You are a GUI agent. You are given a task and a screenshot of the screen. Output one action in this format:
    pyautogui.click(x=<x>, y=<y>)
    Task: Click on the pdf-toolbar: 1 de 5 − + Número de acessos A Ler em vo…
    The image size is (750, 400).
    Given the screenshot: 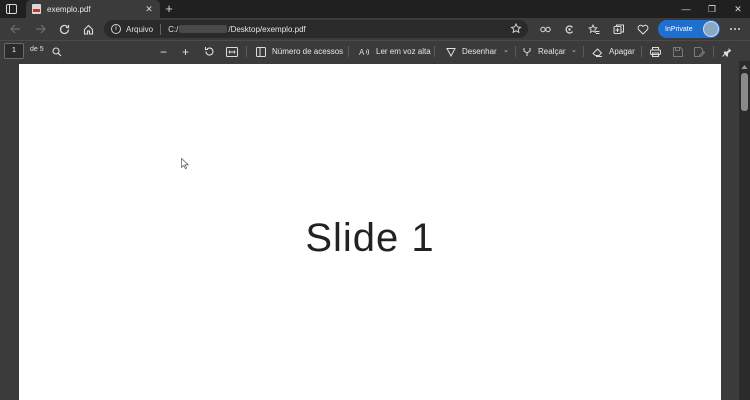 What is the action you would take?
    pyautogui.click(x=375, y=50)
    